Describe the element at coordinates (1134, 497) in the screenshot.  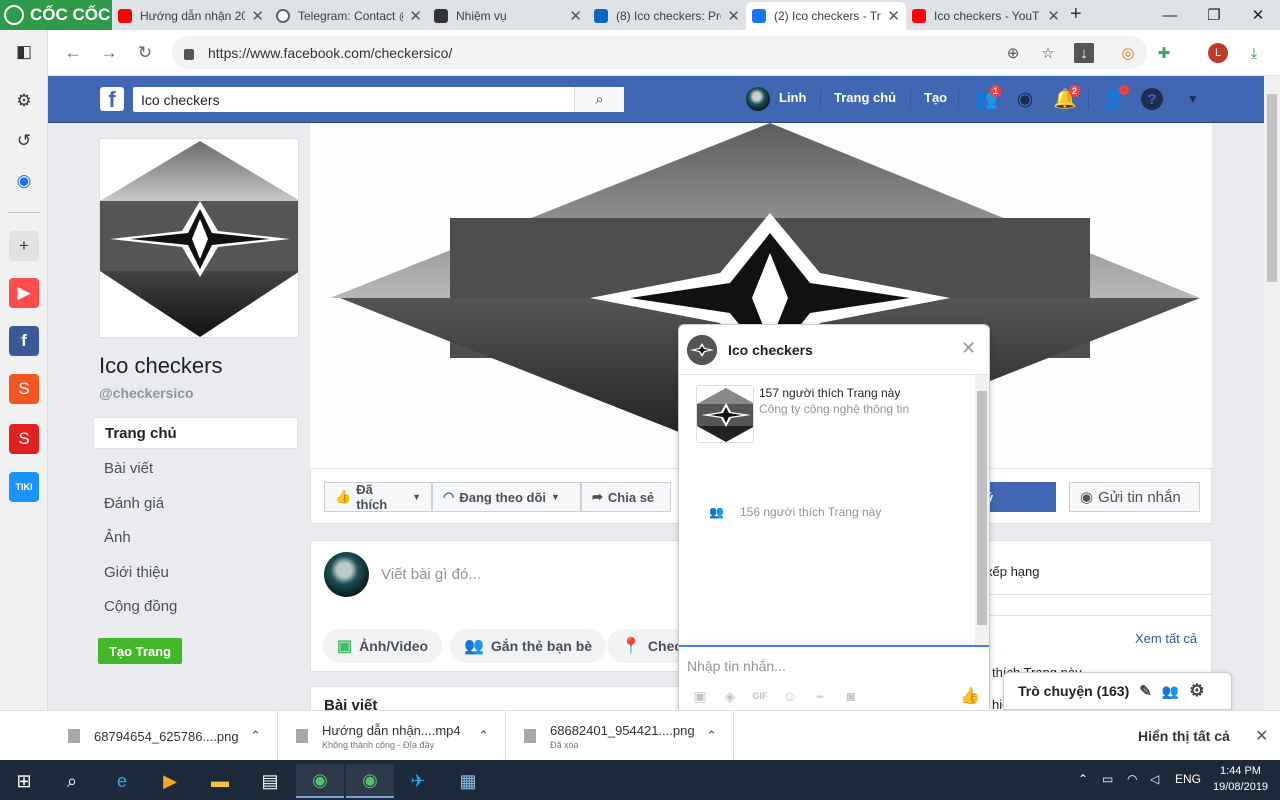
I see `send-message-button: ◉ Gửi tin nhắn` at that location.